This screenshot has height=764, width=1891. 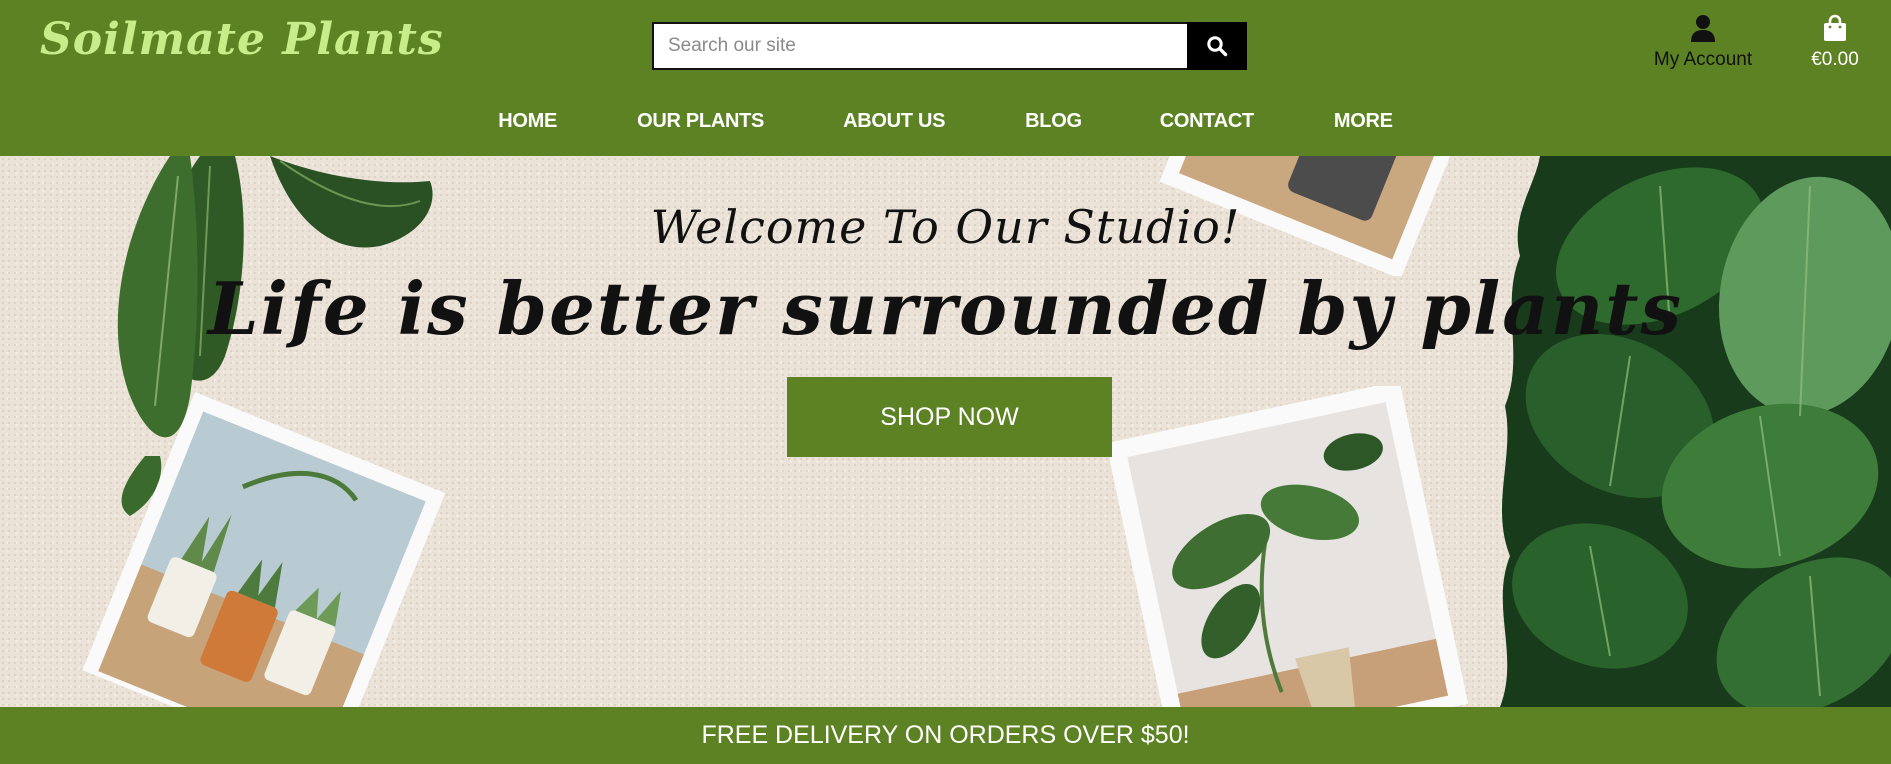 What do you see at coordinates (1835, 59) in the screenshot?
I see `cart-total: €0.00` at bounding box center [1835, 59].